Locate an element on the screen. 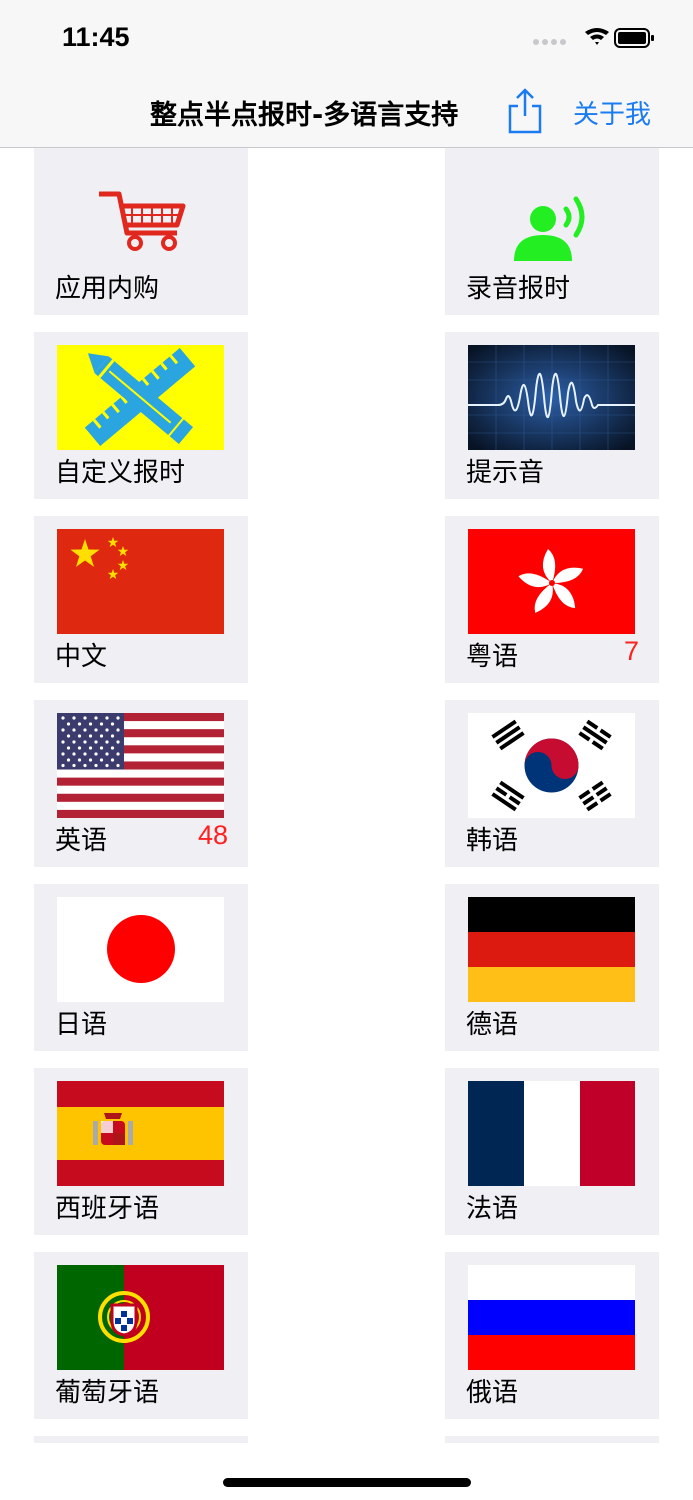 The image size is (693, 1500). tile-label: 提示音 is located at coordinates (505, 473).